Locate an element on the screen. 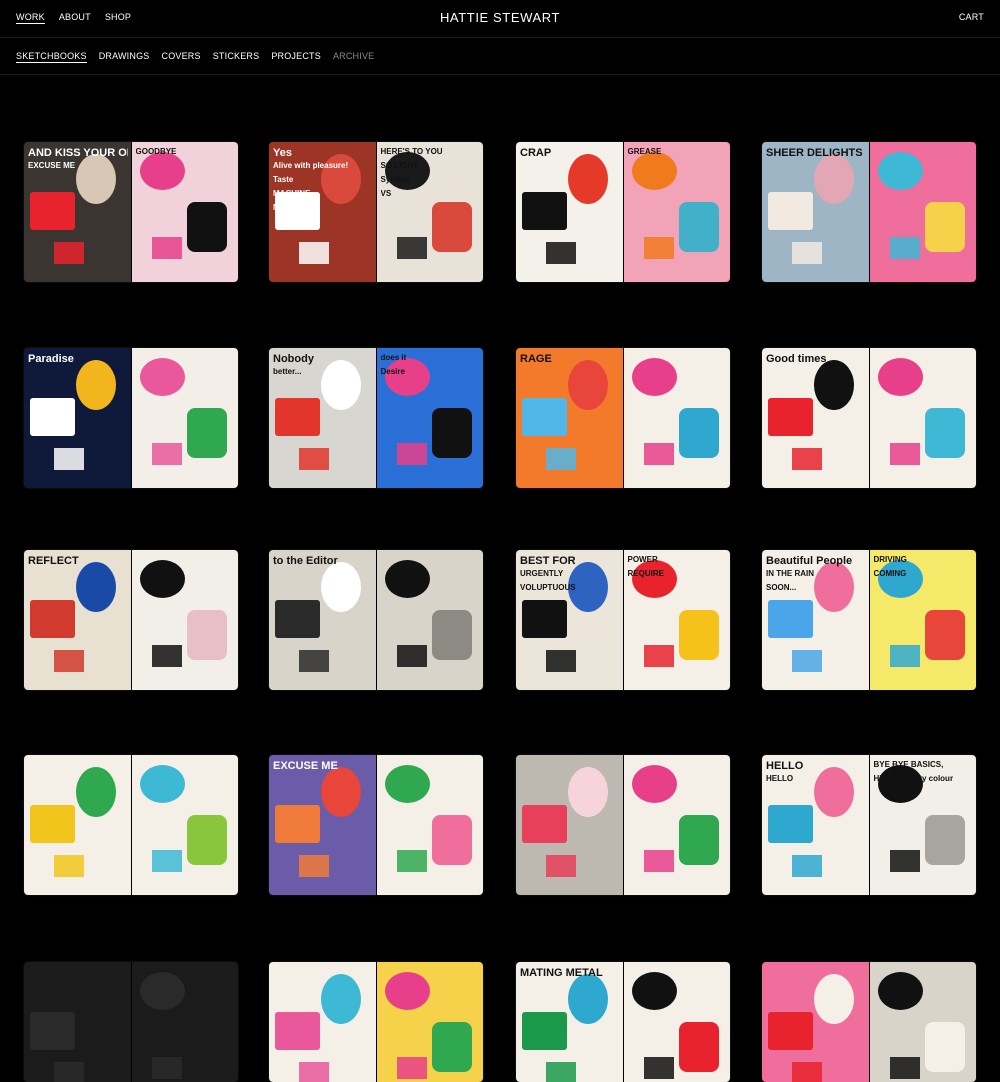  left-page: MATING METAL is located at coordinates (569, 1022).